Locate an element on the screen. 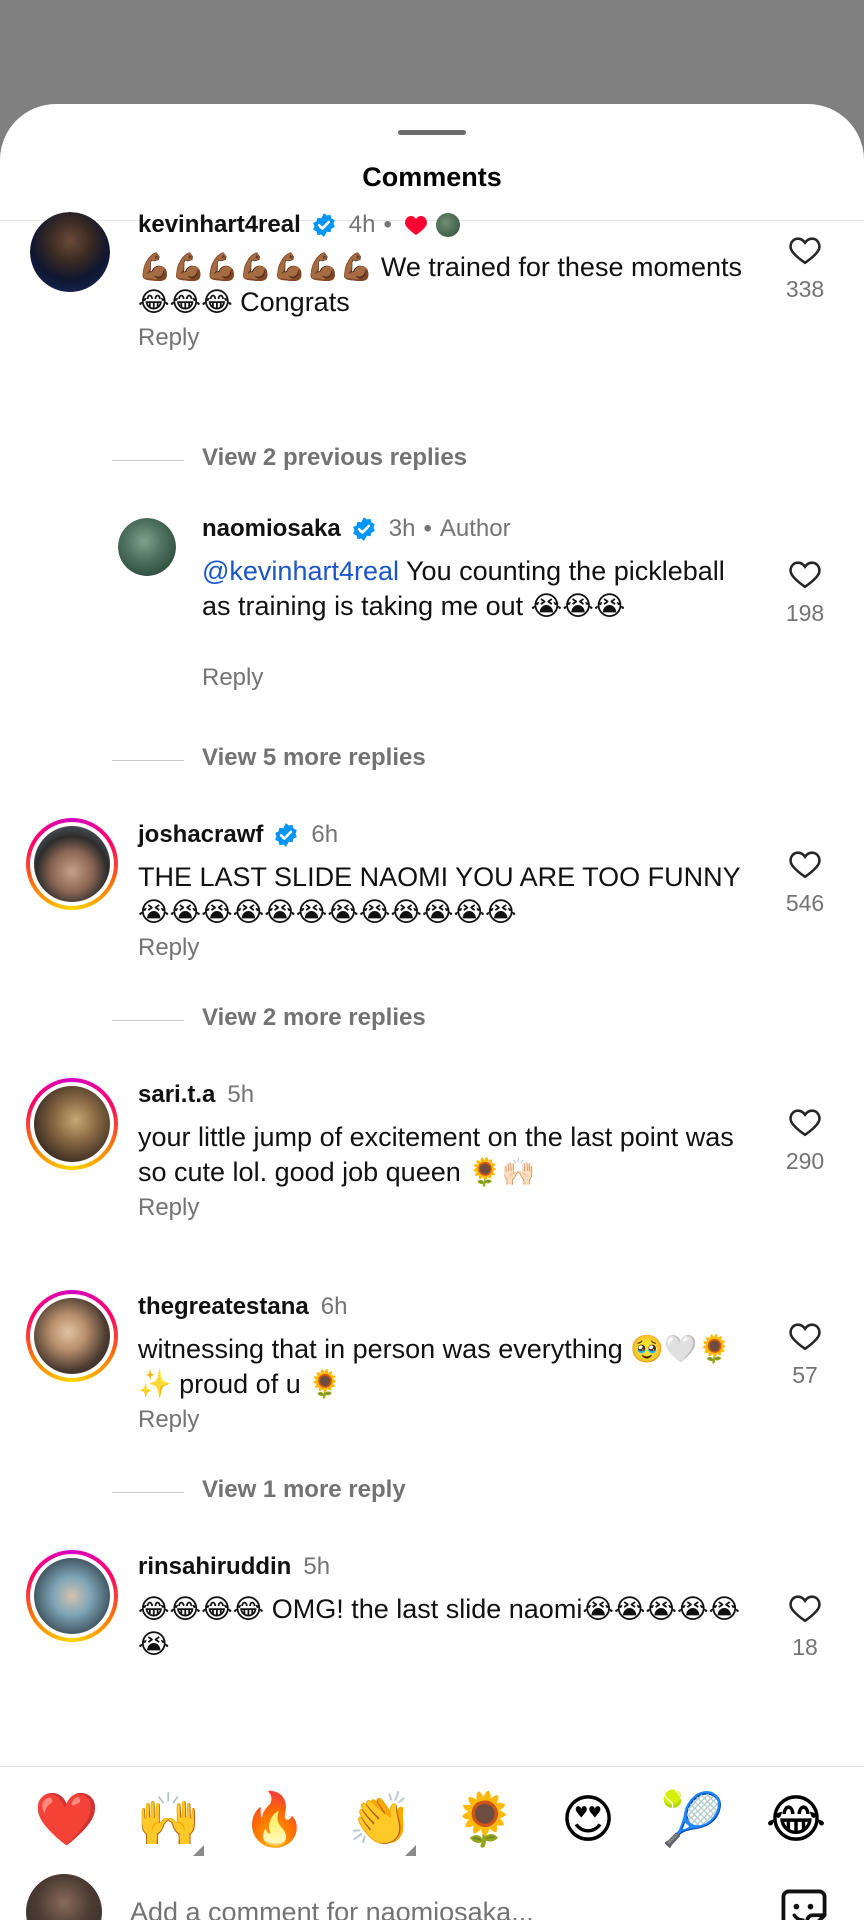 This screenshot has height=1920, width=864. comment-time: 4h is located at coordinates (362, 224).